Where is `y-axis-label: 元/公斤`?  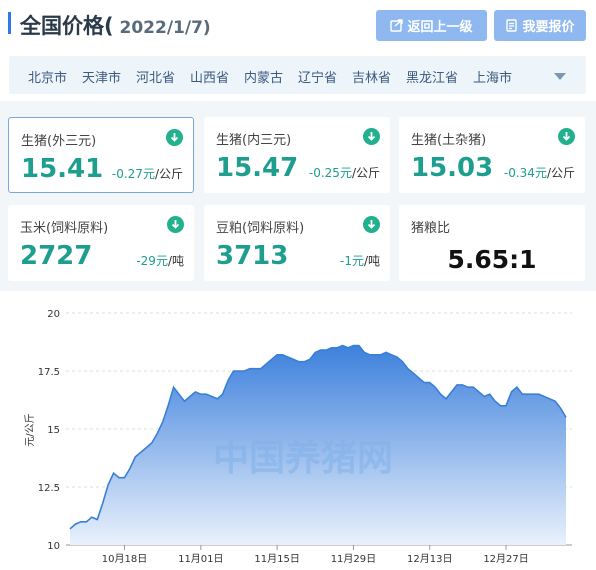
y-axis-label: 元/公斤 is located at coordinates (30, 429).